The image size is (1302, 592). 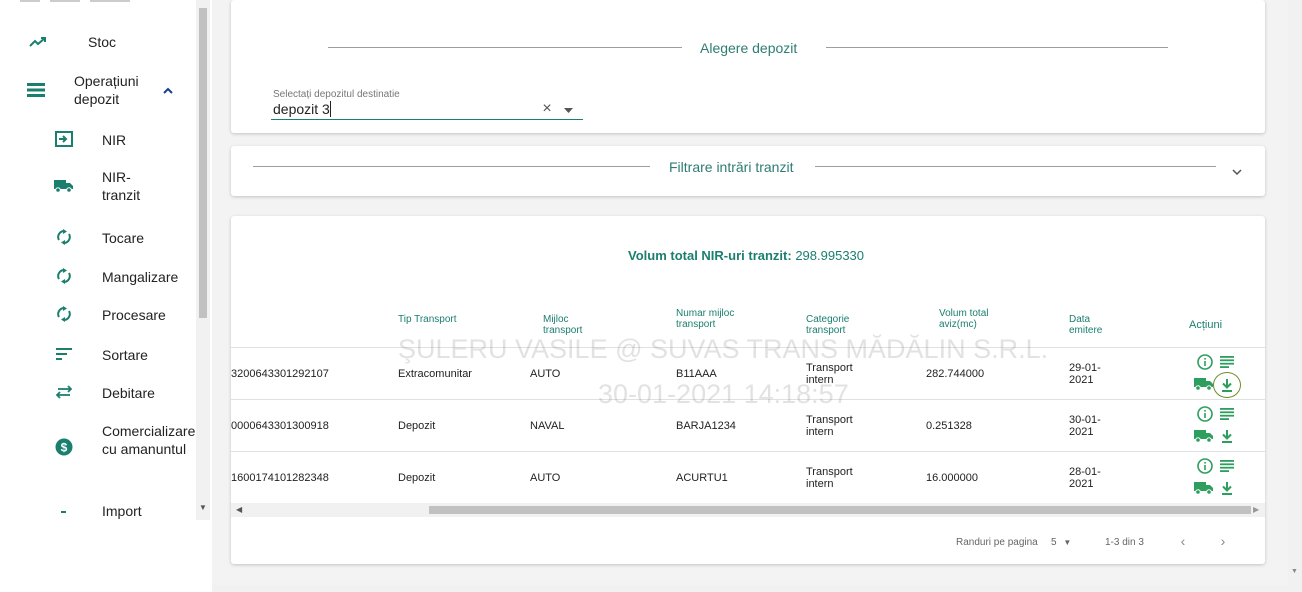 What do you see at coordinates (125, 355) in the screenshot?
I see `sidebar-item-label: Sortare` at bounding box center [125, 355].